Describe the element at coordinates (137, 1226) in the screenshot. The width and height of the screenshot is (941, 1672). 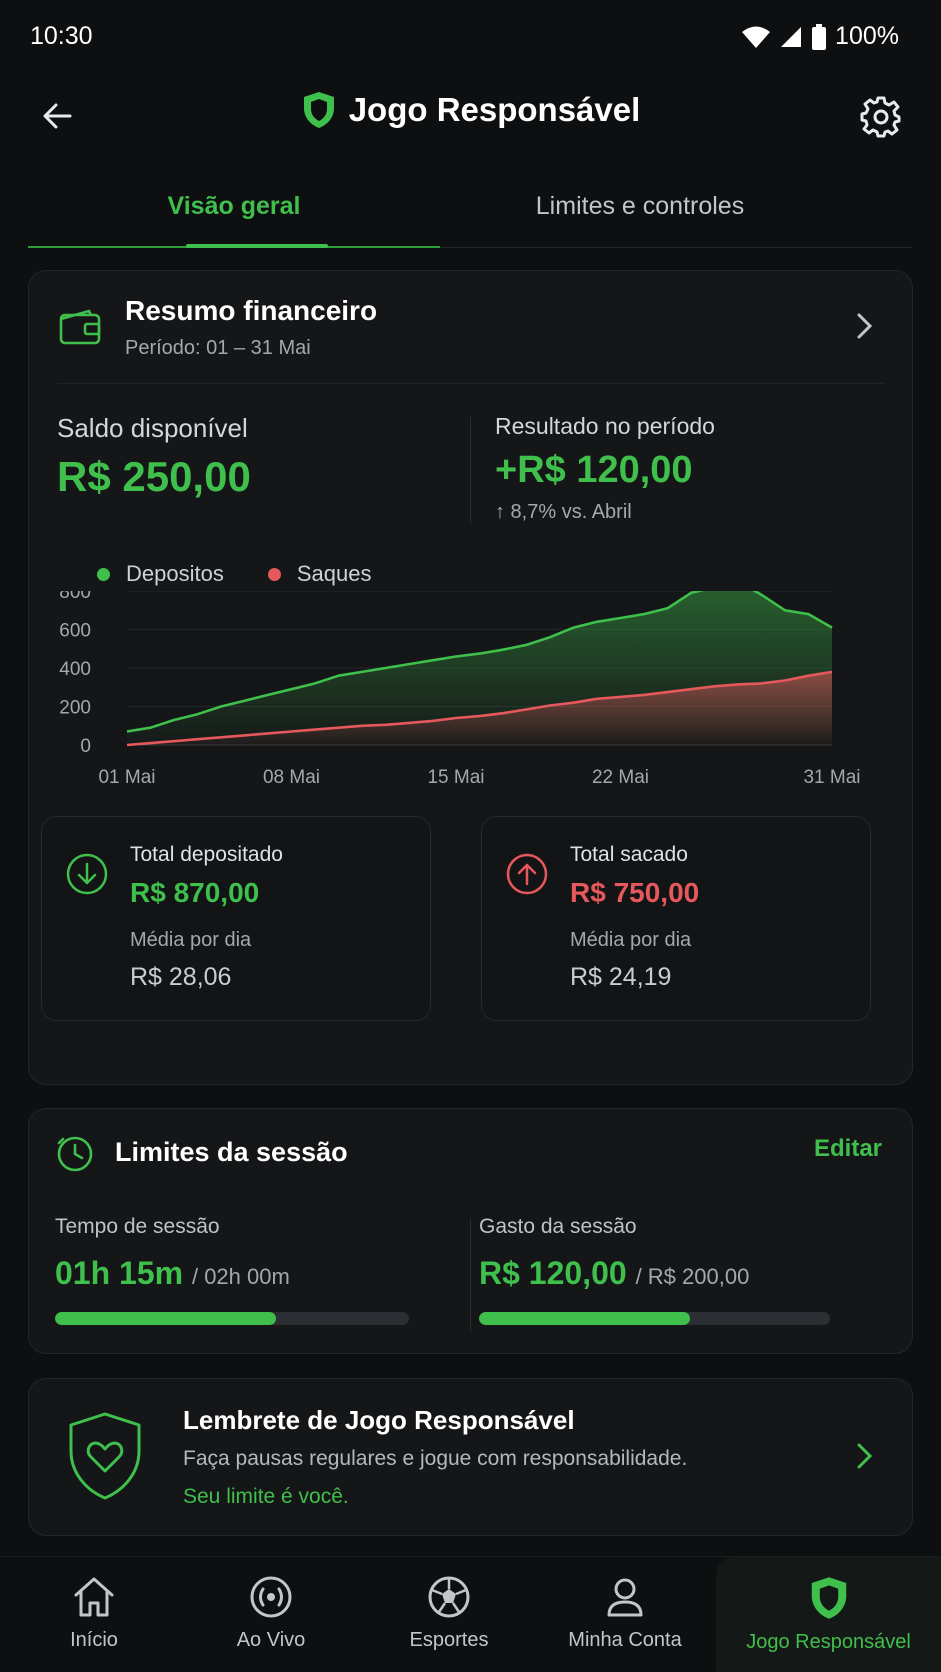
I see `session-time-label: Tempo de sessão` at that location.